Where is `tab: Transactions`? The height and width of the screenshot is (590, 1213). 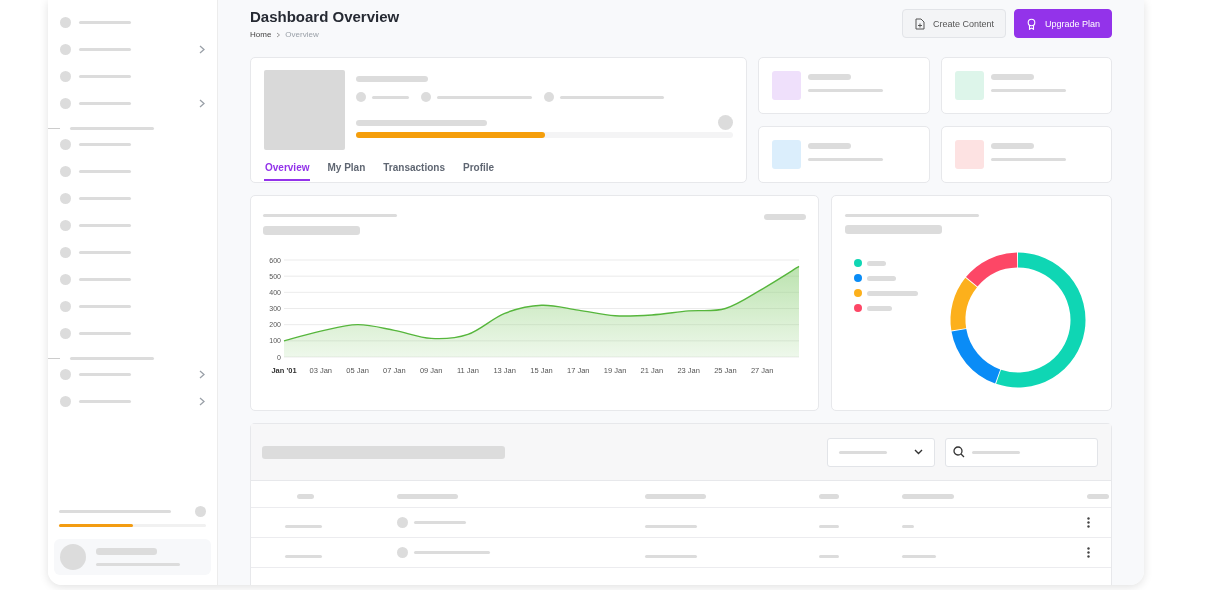 tab: Transactions is located at coordinates (414, 170).